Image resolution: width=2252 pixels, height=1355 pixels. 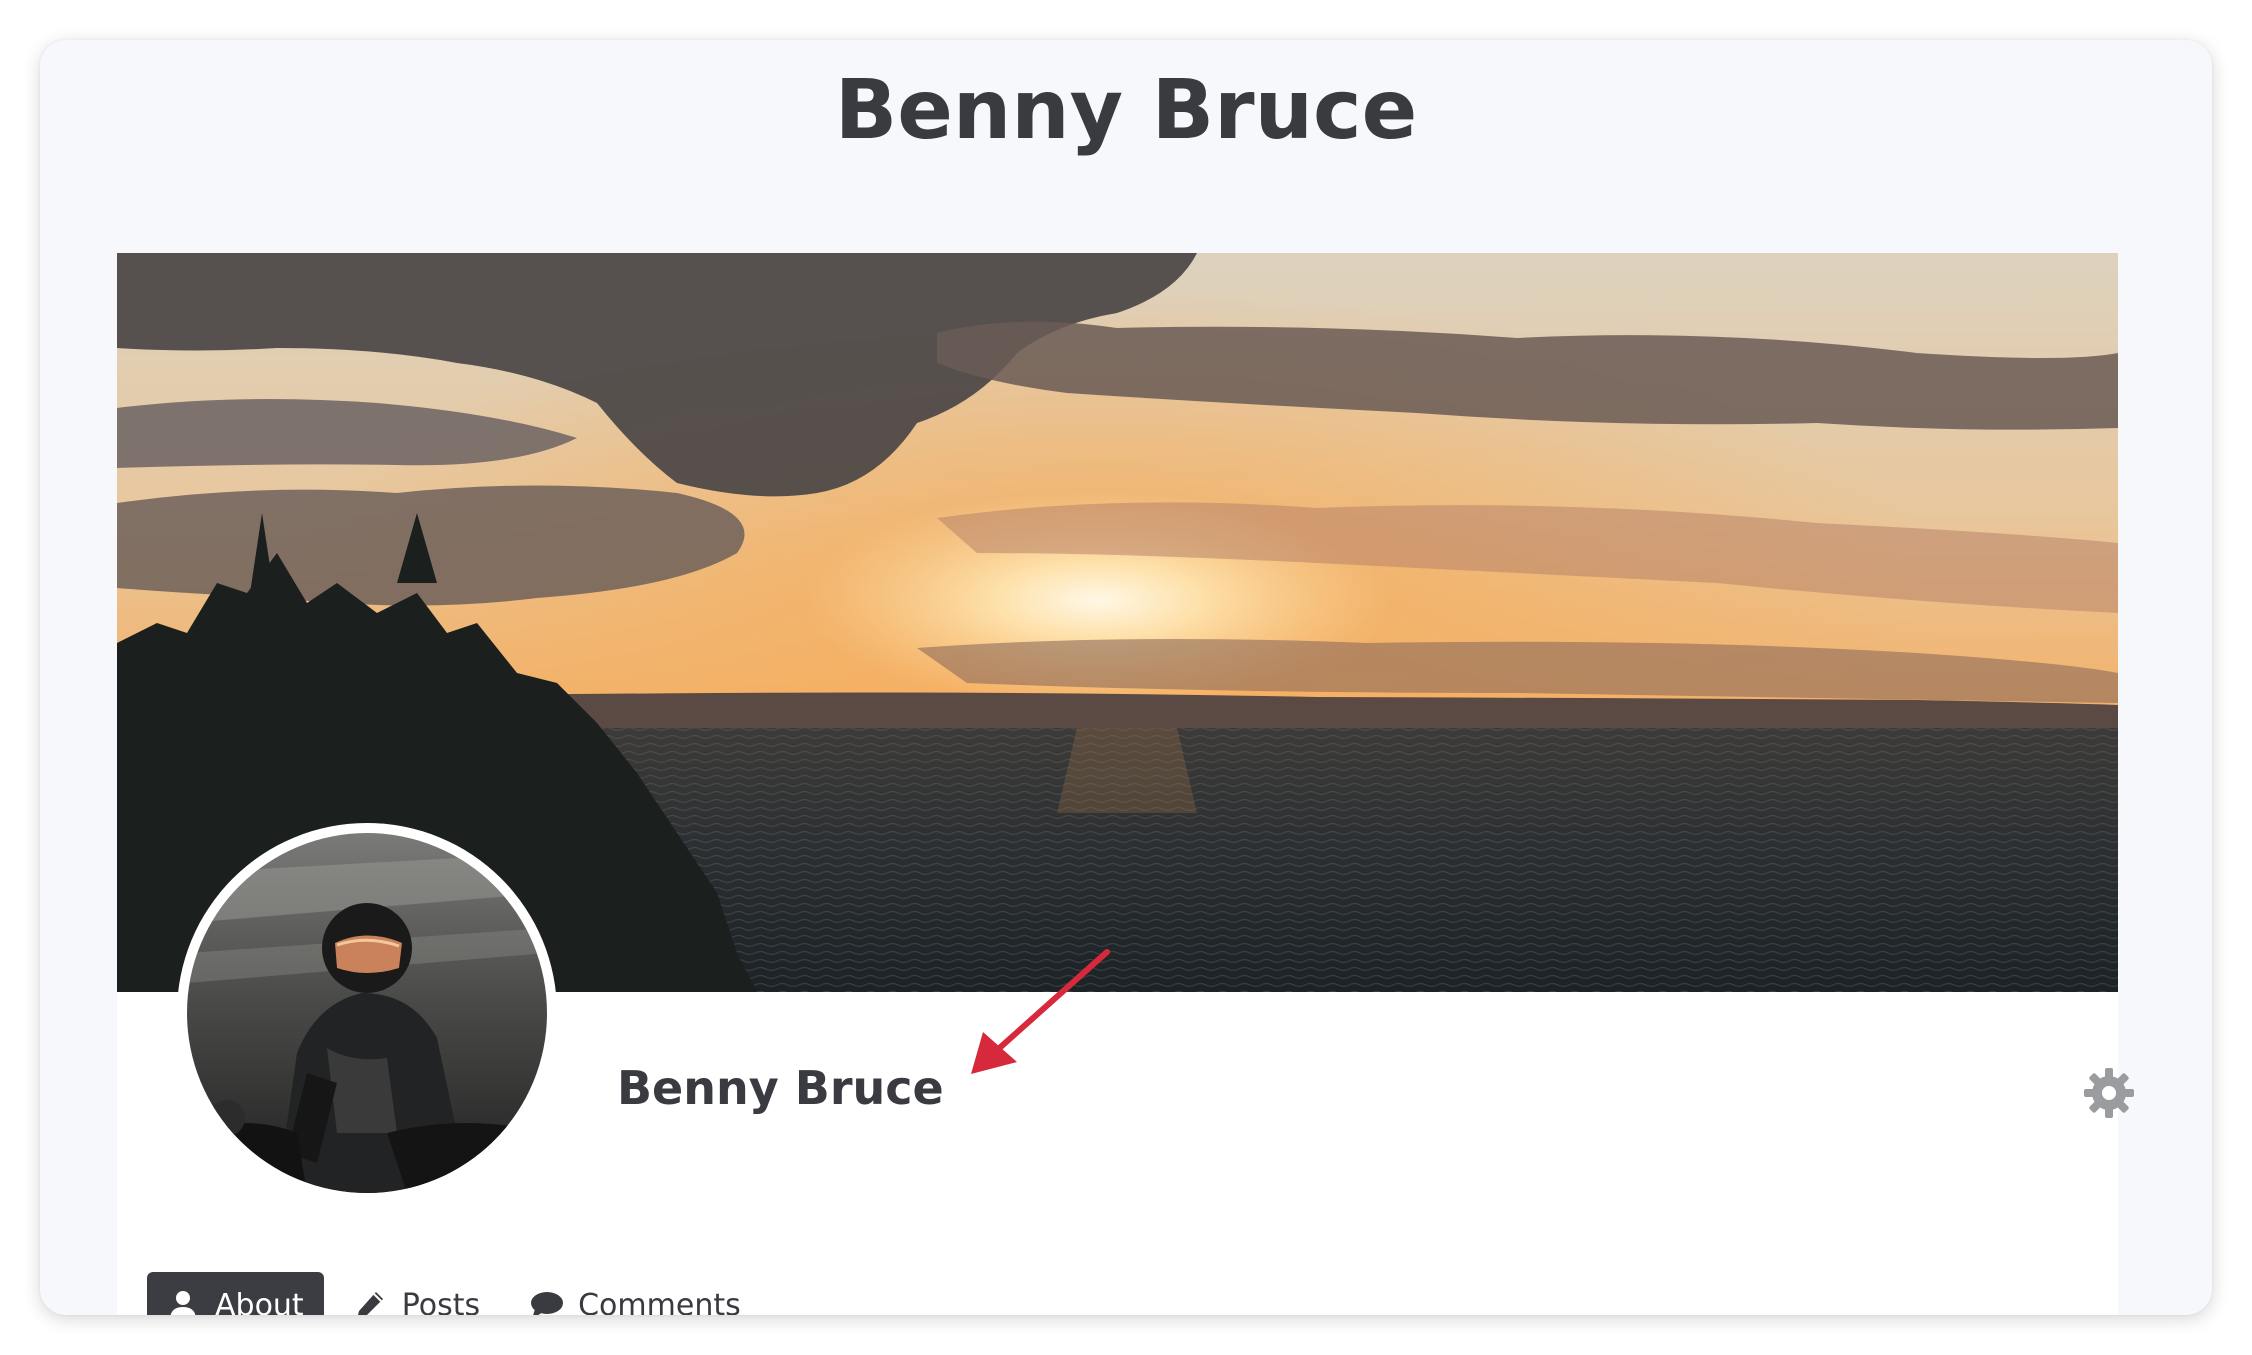 I want to click on comment-icon, so click(x=547, y=1302).